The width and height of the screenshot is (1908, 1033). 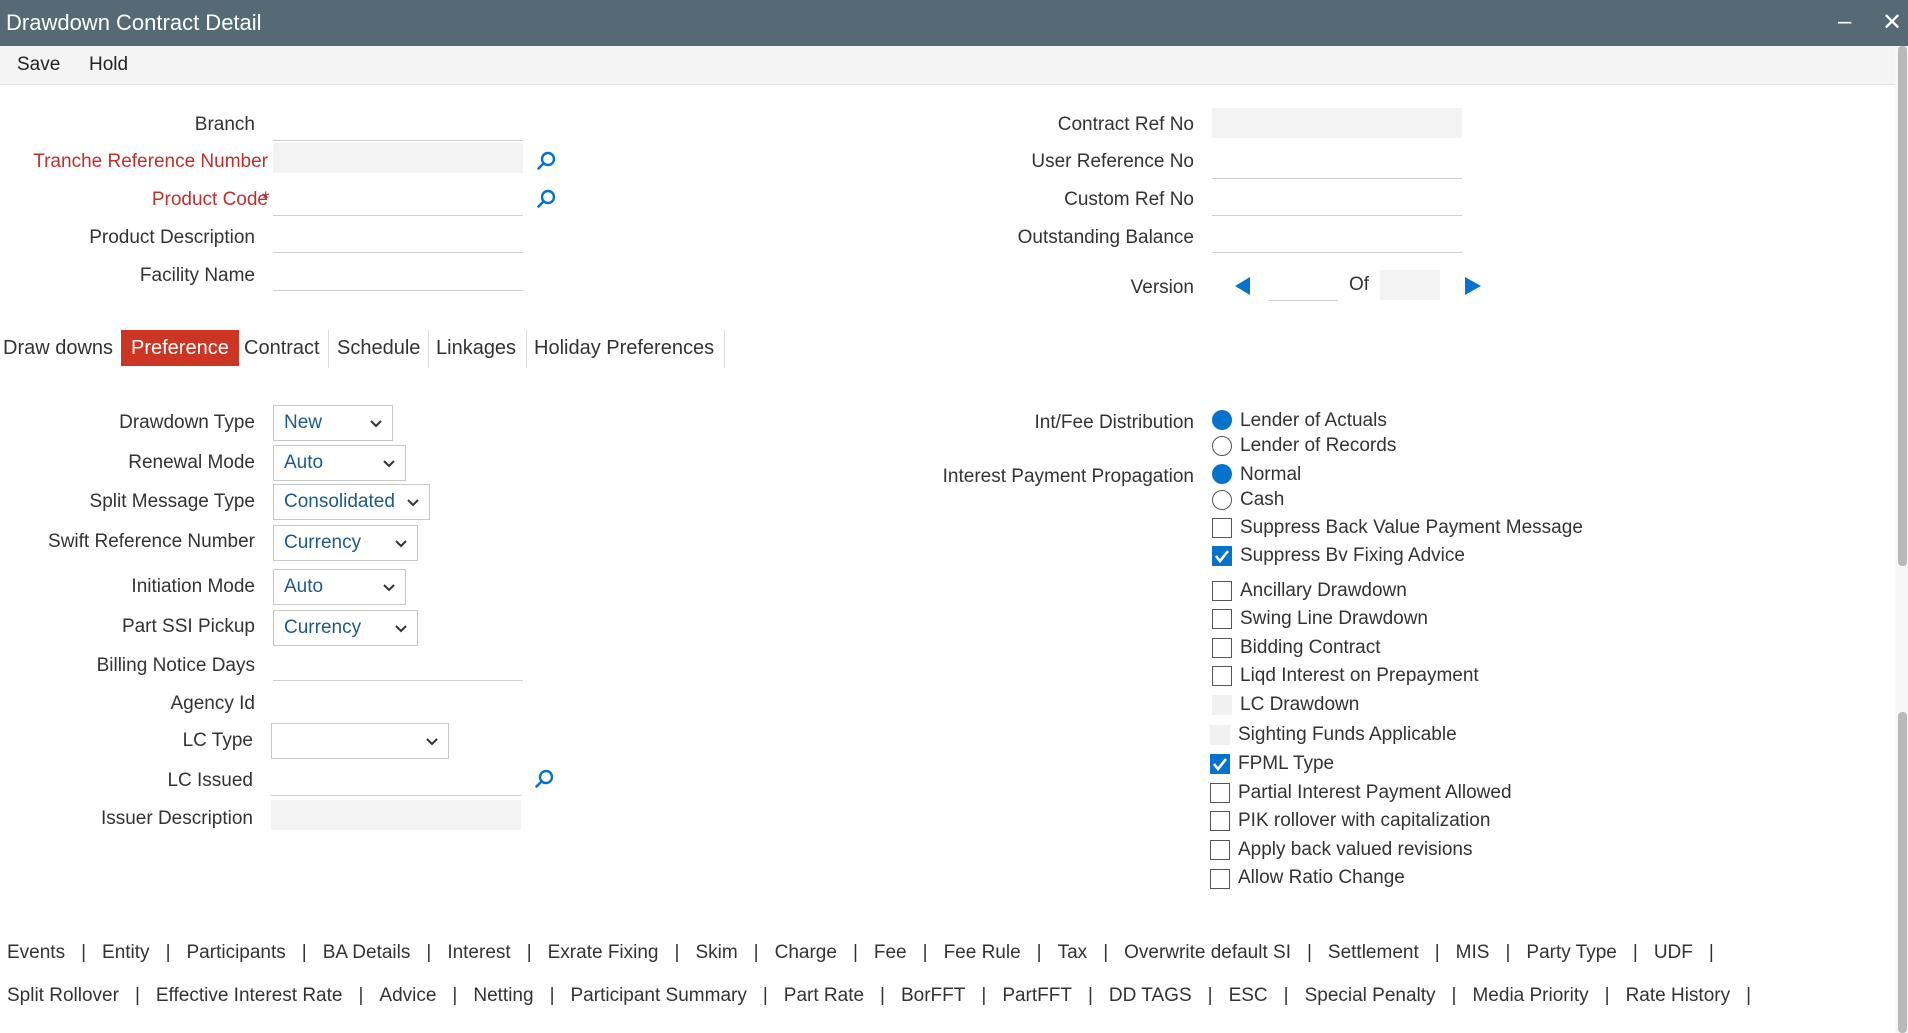 What do you see at coordinates (1473, 952) in the screenshot?
I see `subsystem-link: MIS` at bounding box center [1473, 952].